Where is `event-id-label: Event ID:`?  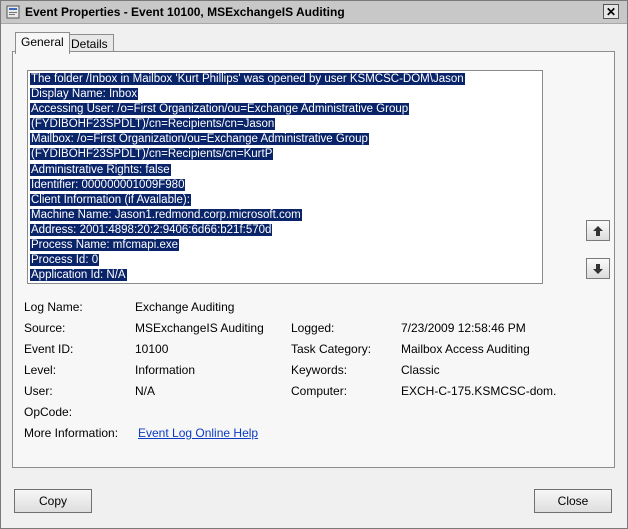
event-id-label: Event ID: is located at coordinates (49, 349).